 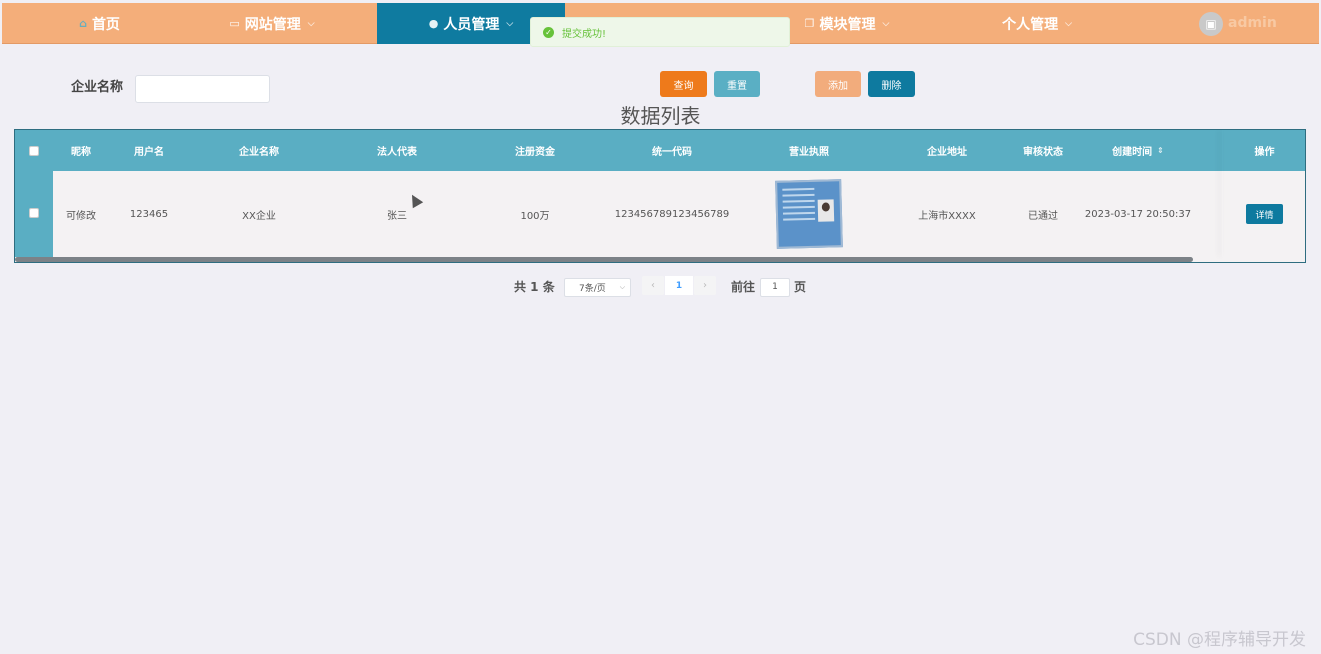 I want to click on next-page-button: ›, so click(x=705, y=285).